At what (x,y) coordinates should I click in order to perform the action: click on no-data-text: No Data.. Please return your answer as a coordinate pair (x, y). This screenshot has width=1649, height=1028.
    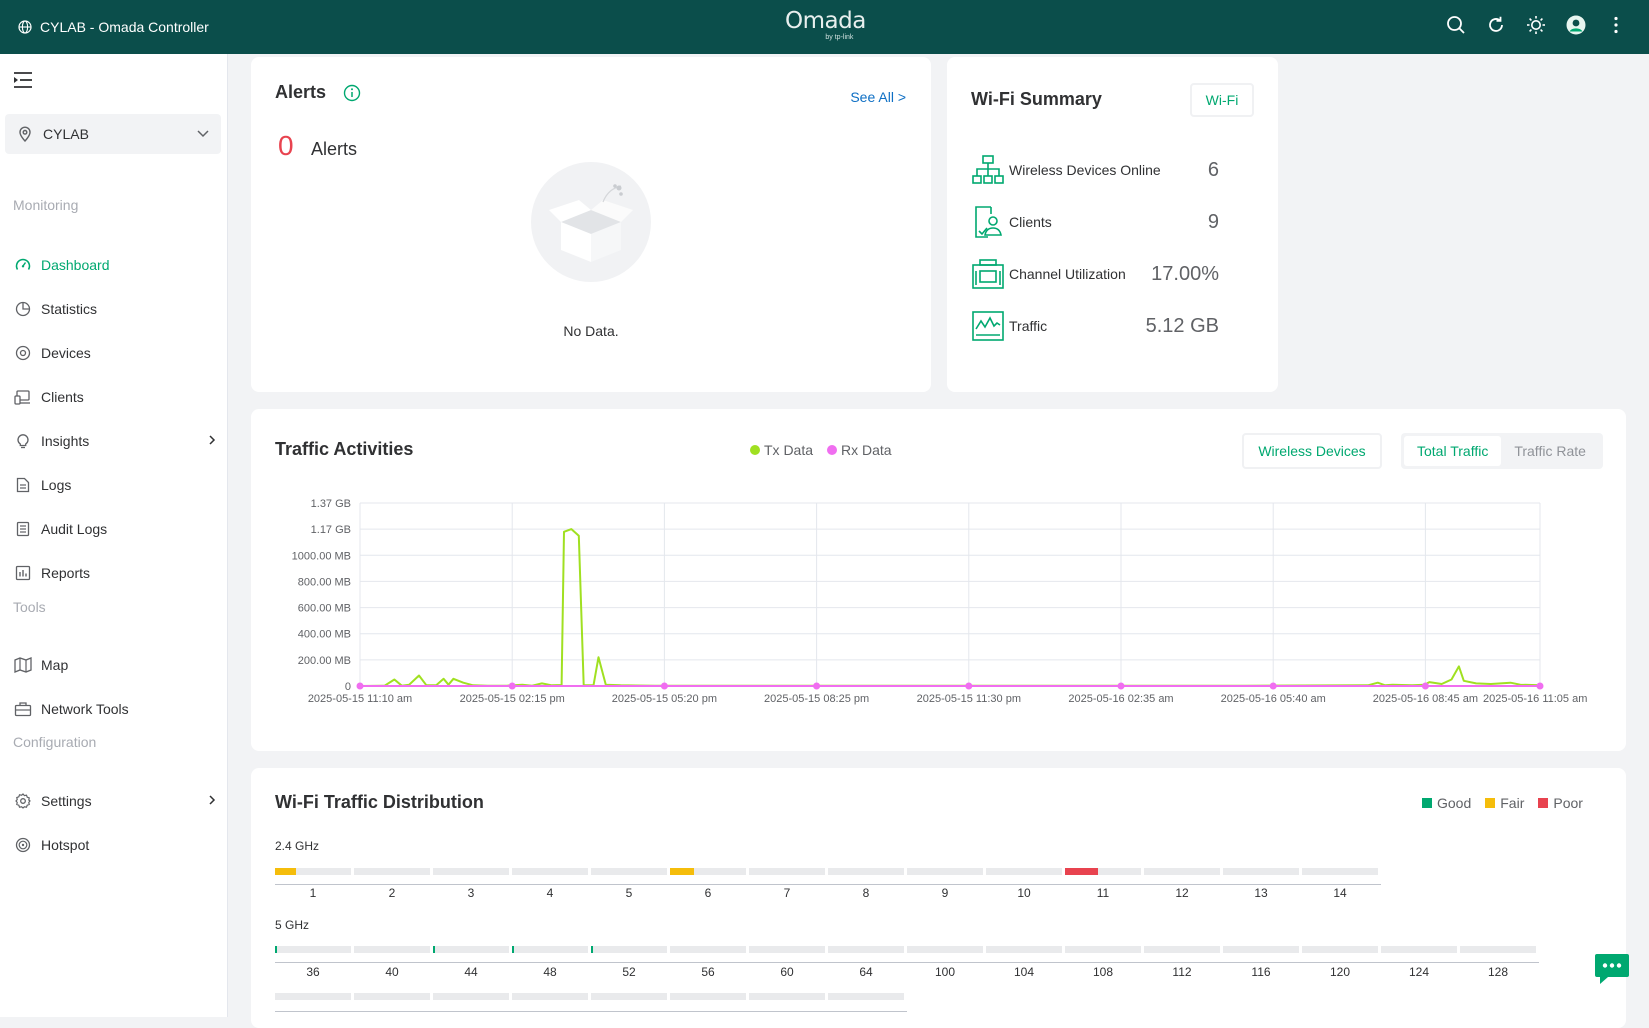
    Looking at the image, I should click on (591, 331).